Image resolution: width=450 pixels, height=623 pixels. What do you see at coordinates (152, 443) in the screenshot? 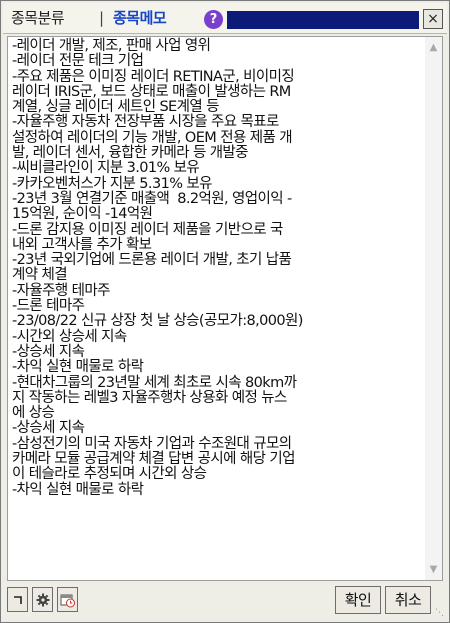
I see `memo-line: -삼성전기의 미국 자동차 기업과 수조원대 규모의` at bounding box center [152, 443].